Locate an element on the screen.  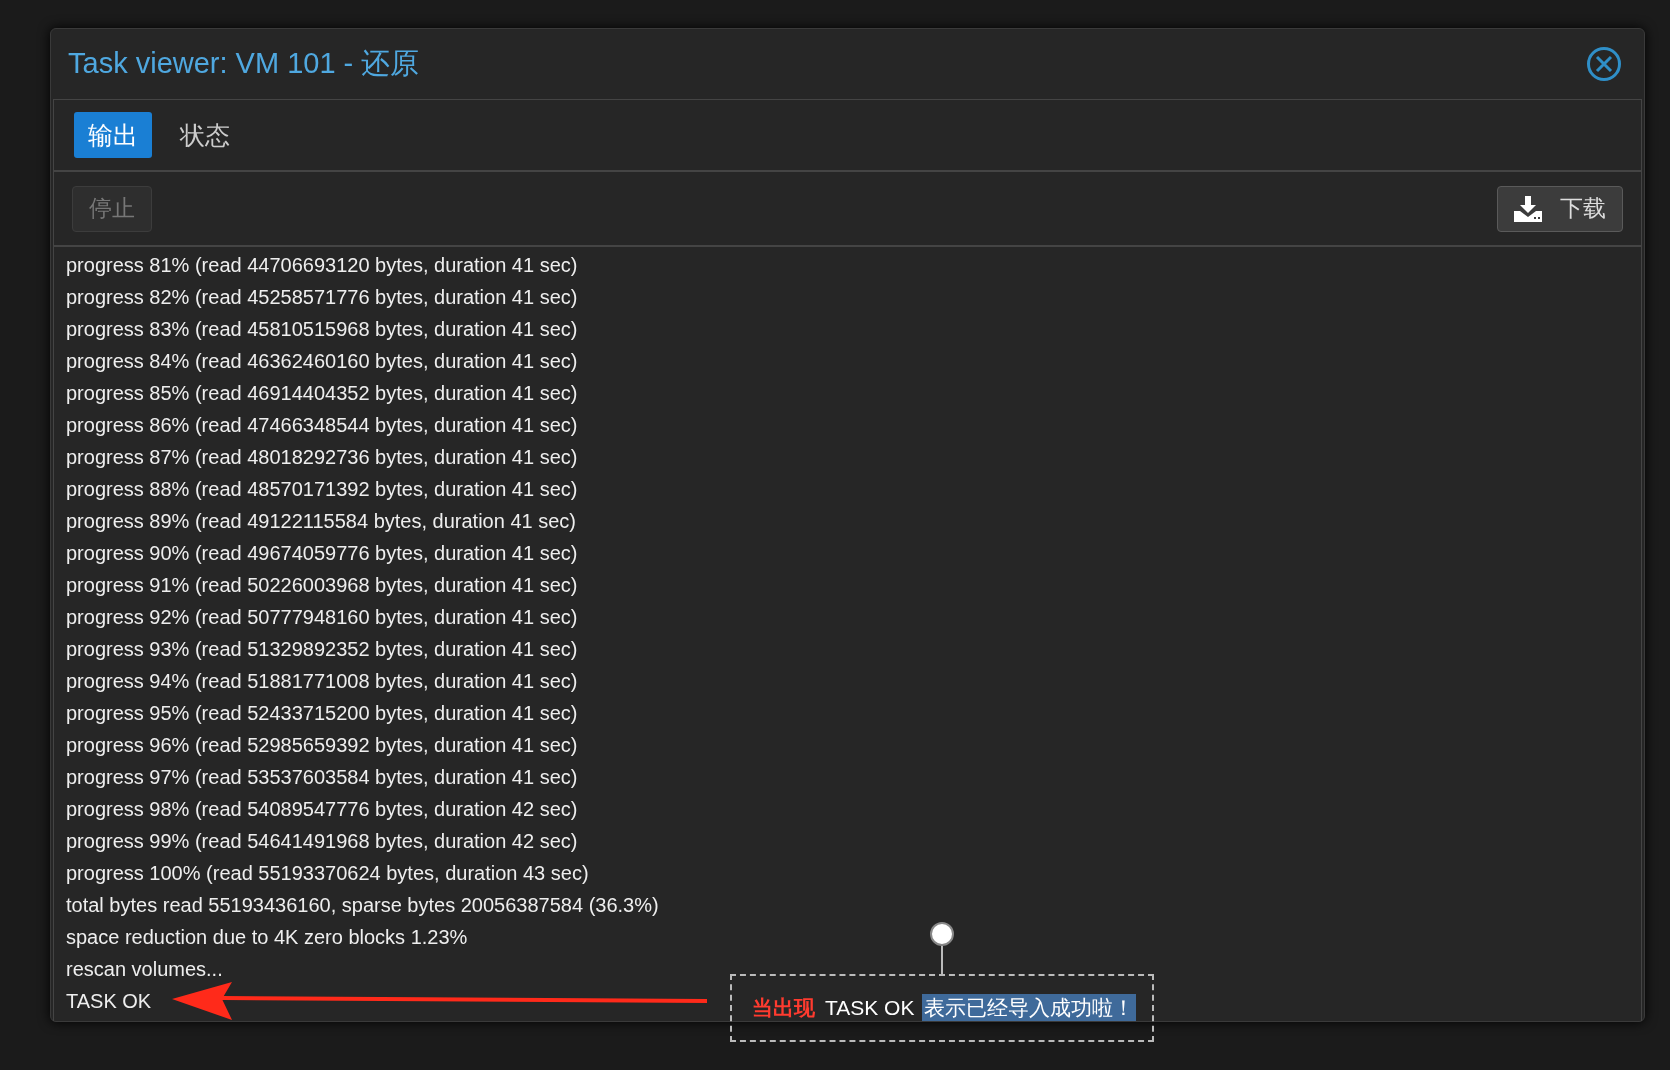
log-line: progress 91% (read 50226003968 bytes, duration 41 sec) is located at coordinates (322, 585).